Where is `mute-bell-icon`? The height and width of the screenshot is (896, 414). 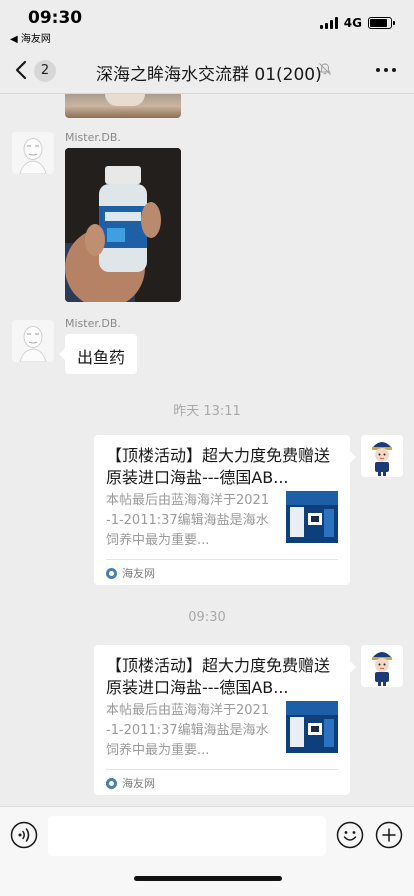 mute-bell-icon is located at coordinates (325, 69).